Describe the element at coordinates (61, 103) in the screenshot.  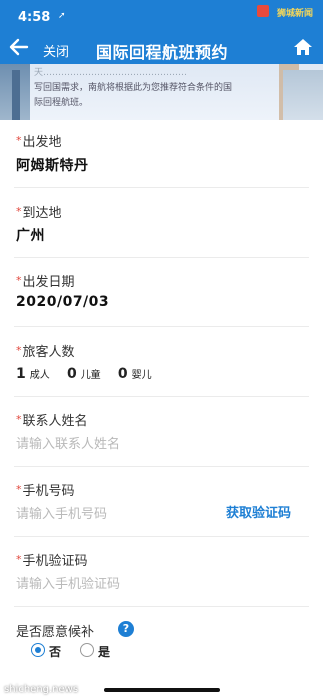
I see `banner-line-3: 际回程航班。` at that location.